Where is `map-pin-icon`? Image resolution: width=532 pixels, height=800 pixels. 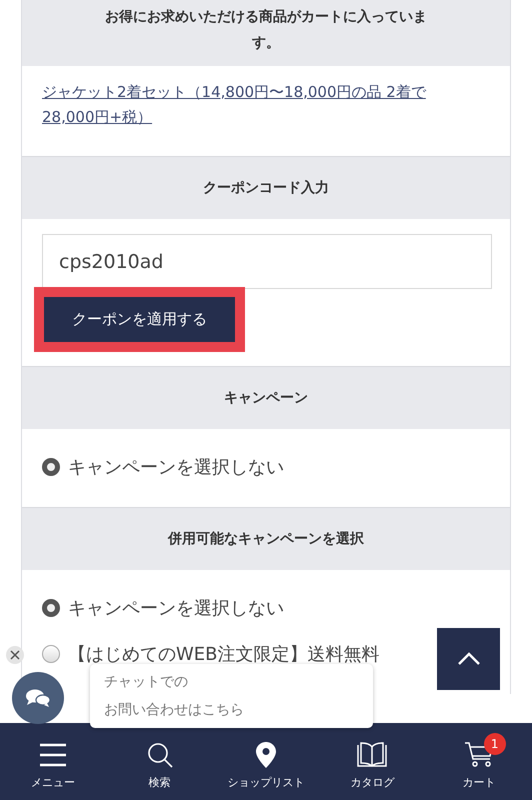
map-pin-icon is located at coordinates (266, 755).